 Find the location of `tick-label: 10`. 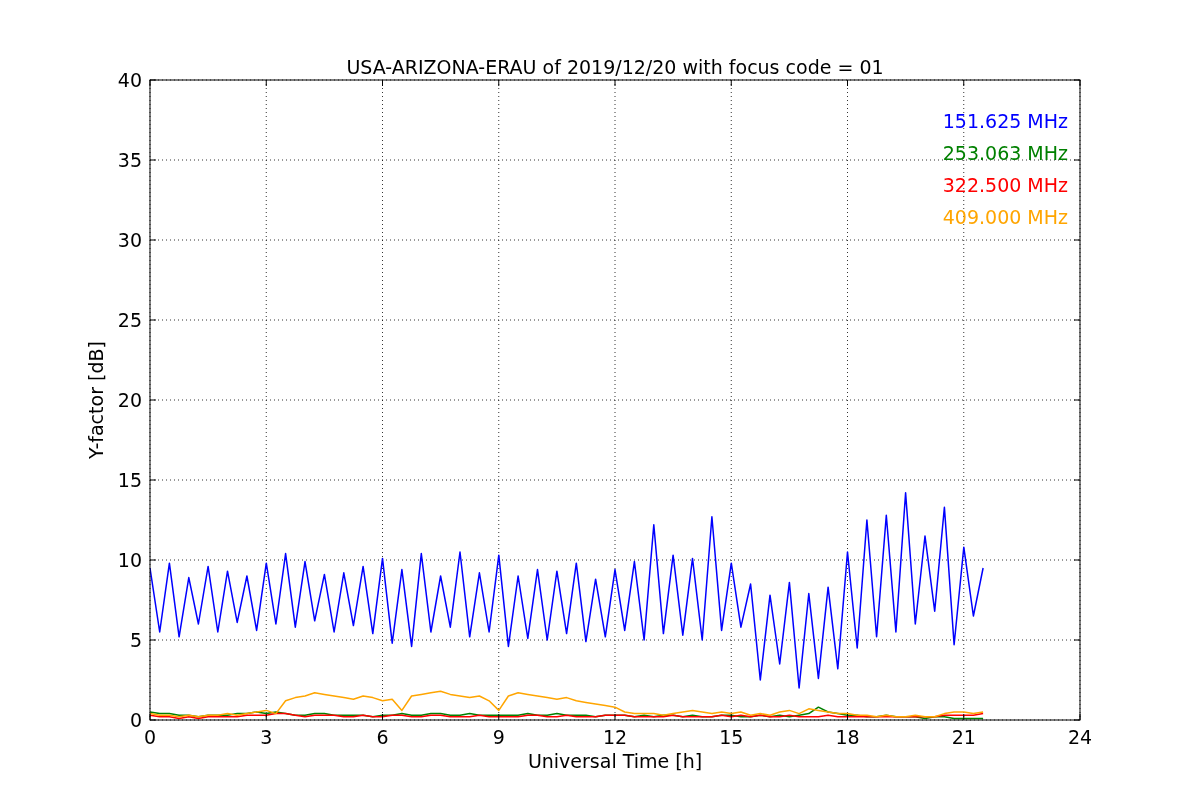

tick-label: 10 is located at coordinates (129, 560).